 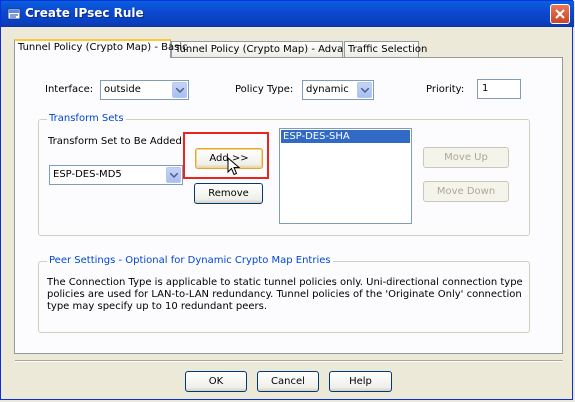 I want to click on interface-select: outside, so click(x=144, y=90).